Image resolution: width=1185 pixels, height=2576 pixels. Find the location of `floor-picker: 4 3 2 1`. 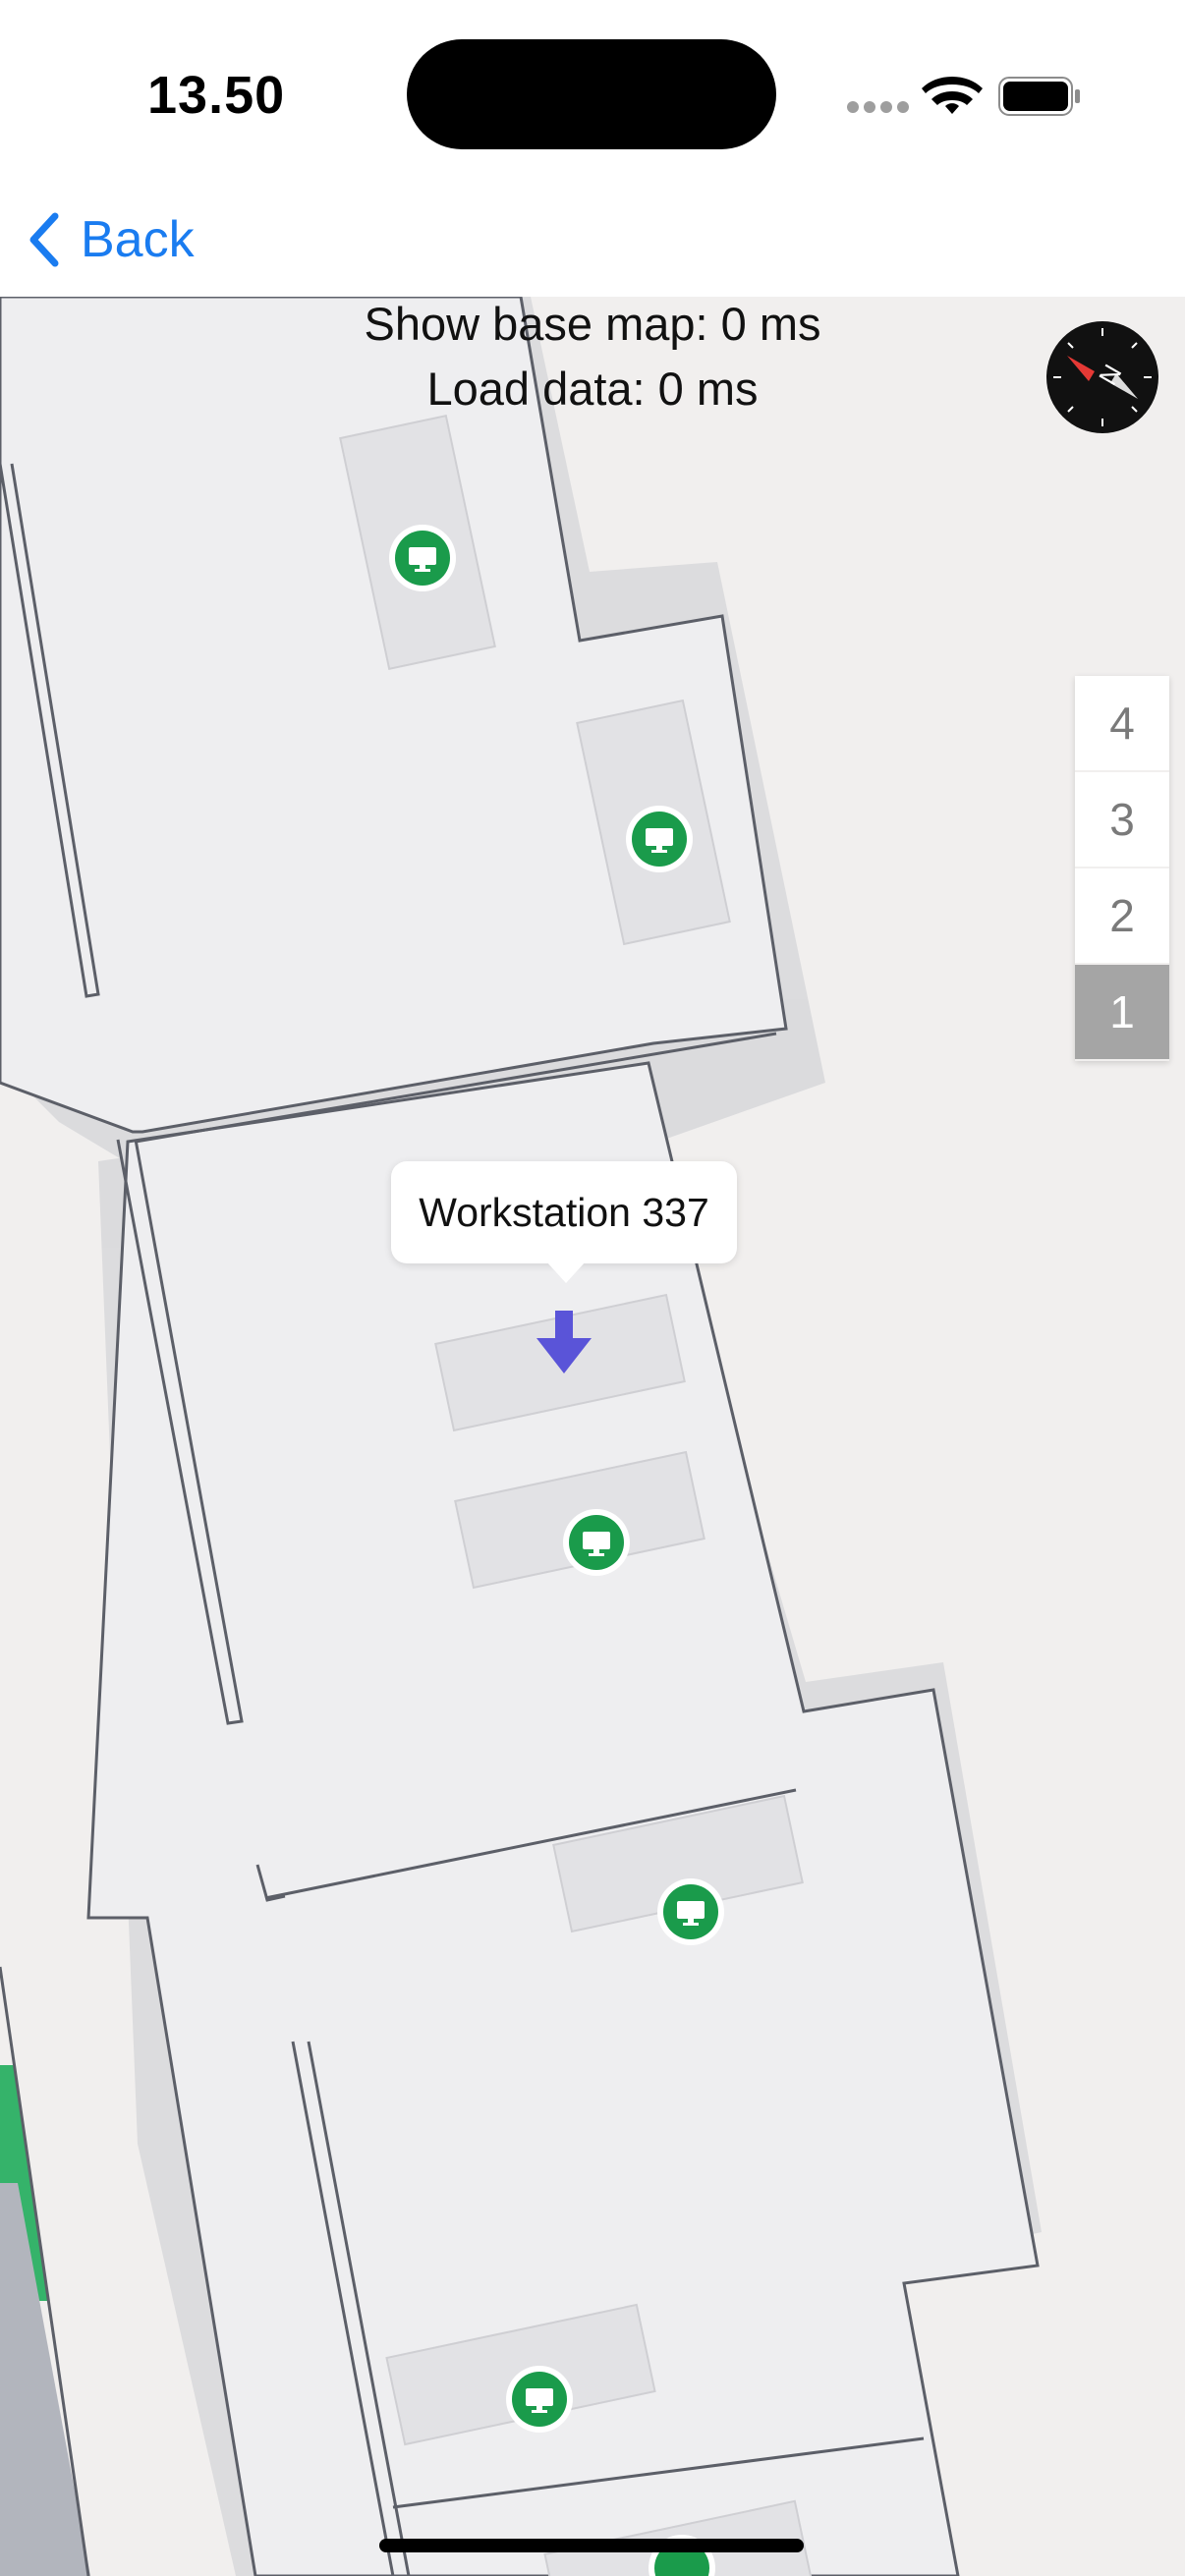

floor-picker: 4 3 2 1 is located at coordinates (1122, 868).